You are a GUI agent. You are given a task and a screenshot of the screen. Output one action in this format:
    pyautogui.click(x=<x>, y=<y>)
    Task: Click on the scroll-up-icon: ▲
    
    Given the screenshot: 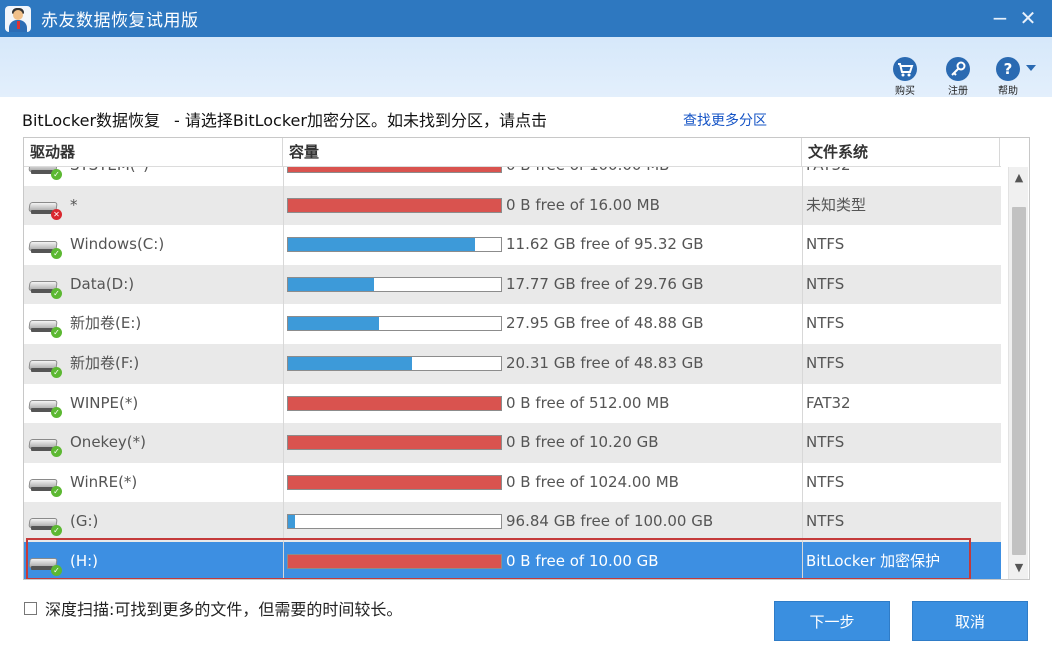 What is the action you would take?
    pyautogui.click(x=1019, y=178)
    